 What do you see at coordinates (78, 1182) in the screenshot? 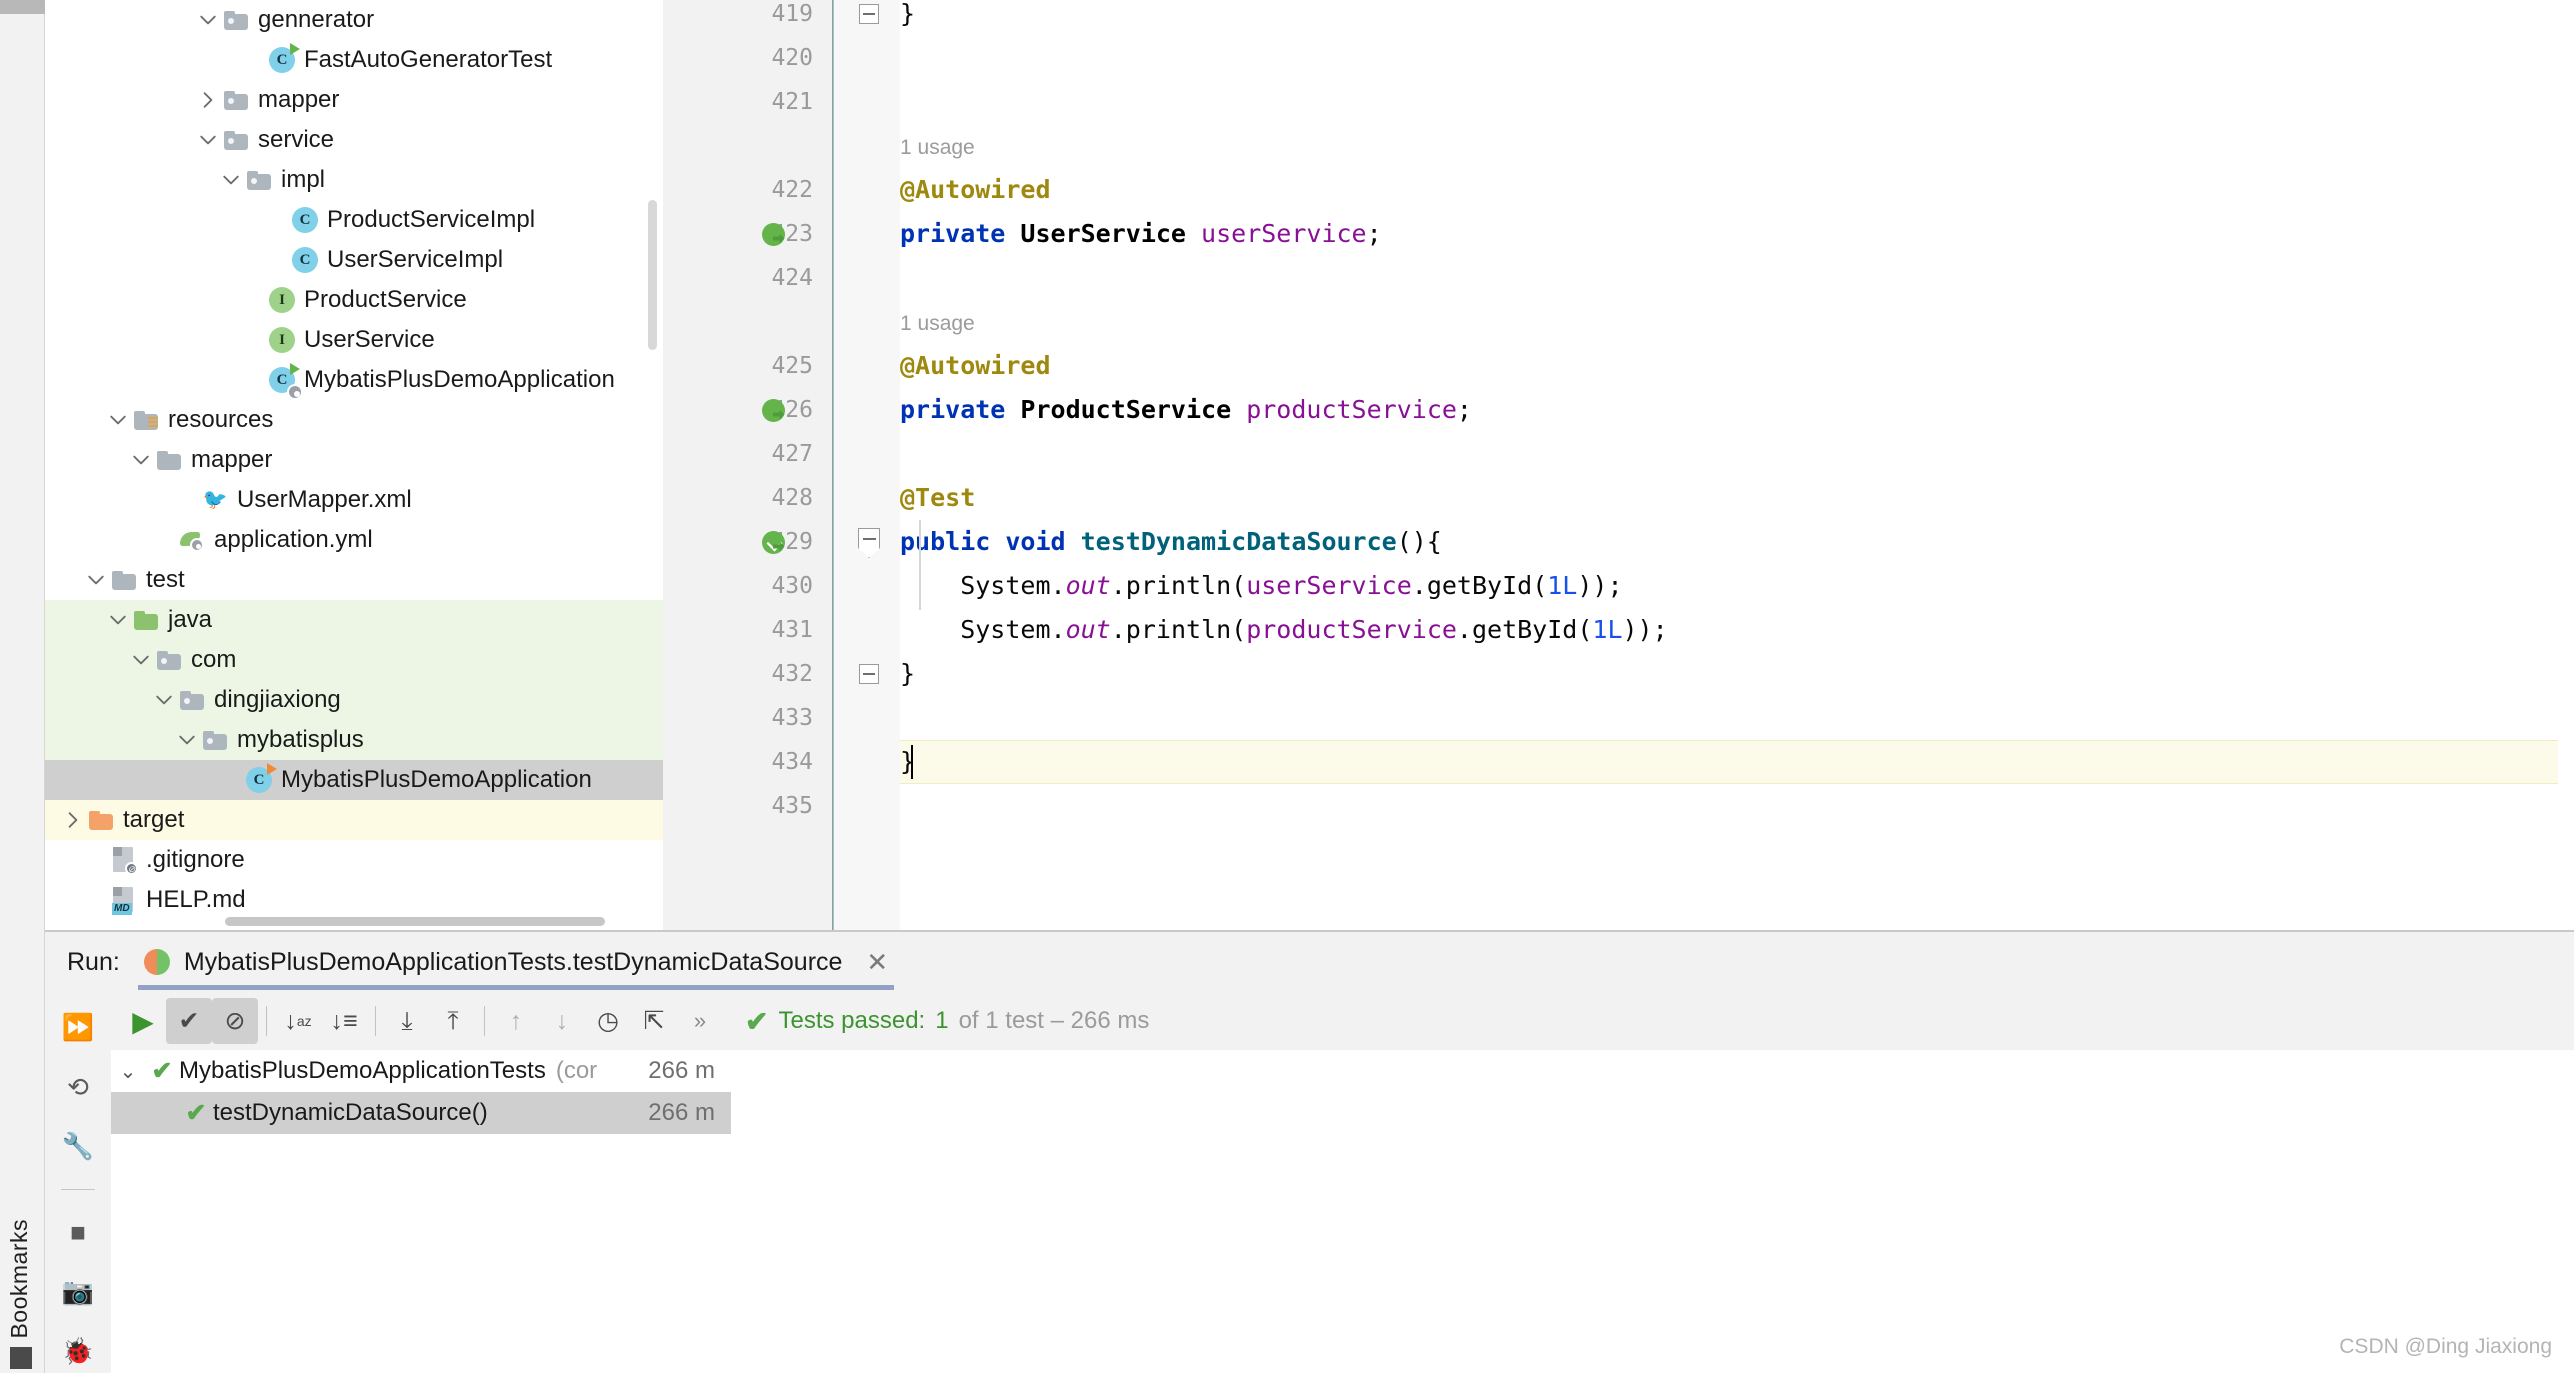
I see `run-side-toolbar: ⏩ ⟲ 🔧 ■ 📷 🐞` at bounding box center [78, 1182].